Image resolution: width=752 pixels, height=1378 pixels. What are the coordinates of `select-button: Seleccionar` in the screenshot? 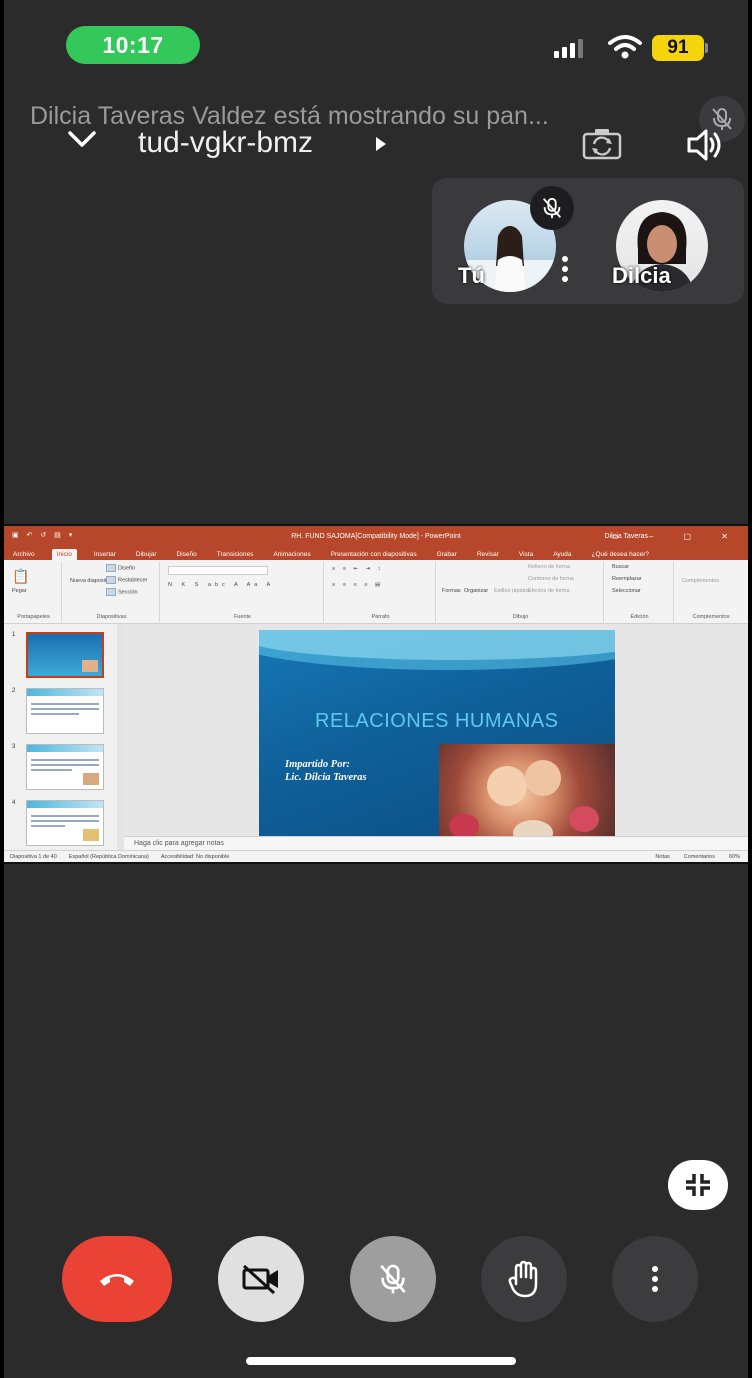 It's located at (626, 591).